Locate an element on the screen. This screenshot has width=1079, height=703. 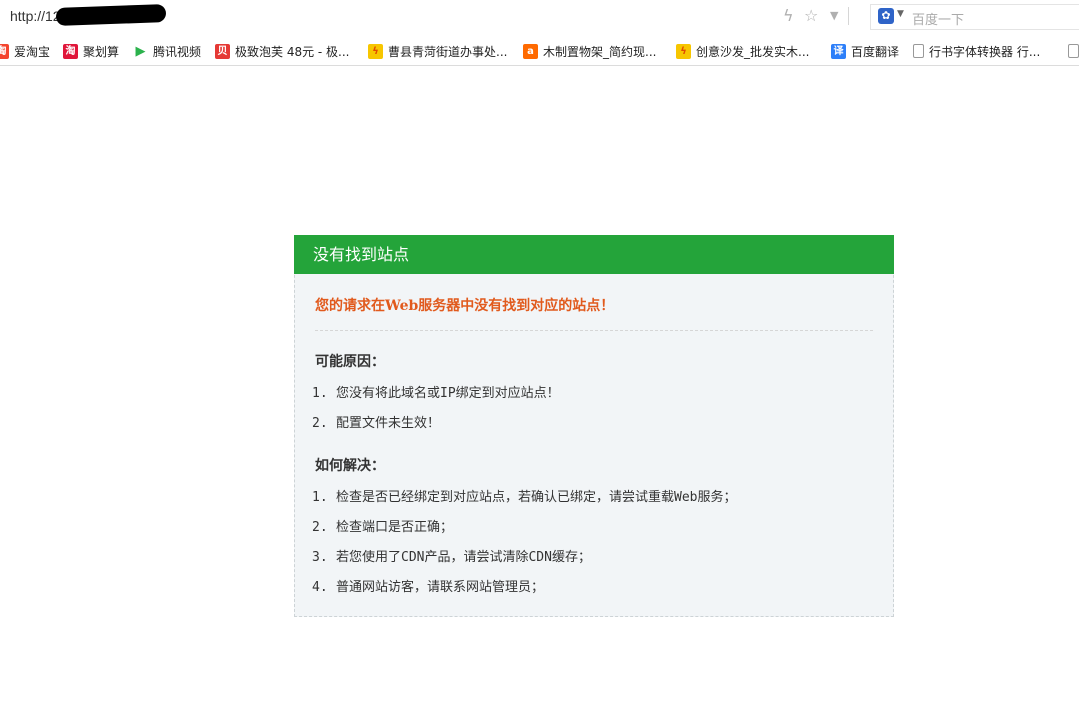
bookmark-overflow is located at coordinates (1073, 51).